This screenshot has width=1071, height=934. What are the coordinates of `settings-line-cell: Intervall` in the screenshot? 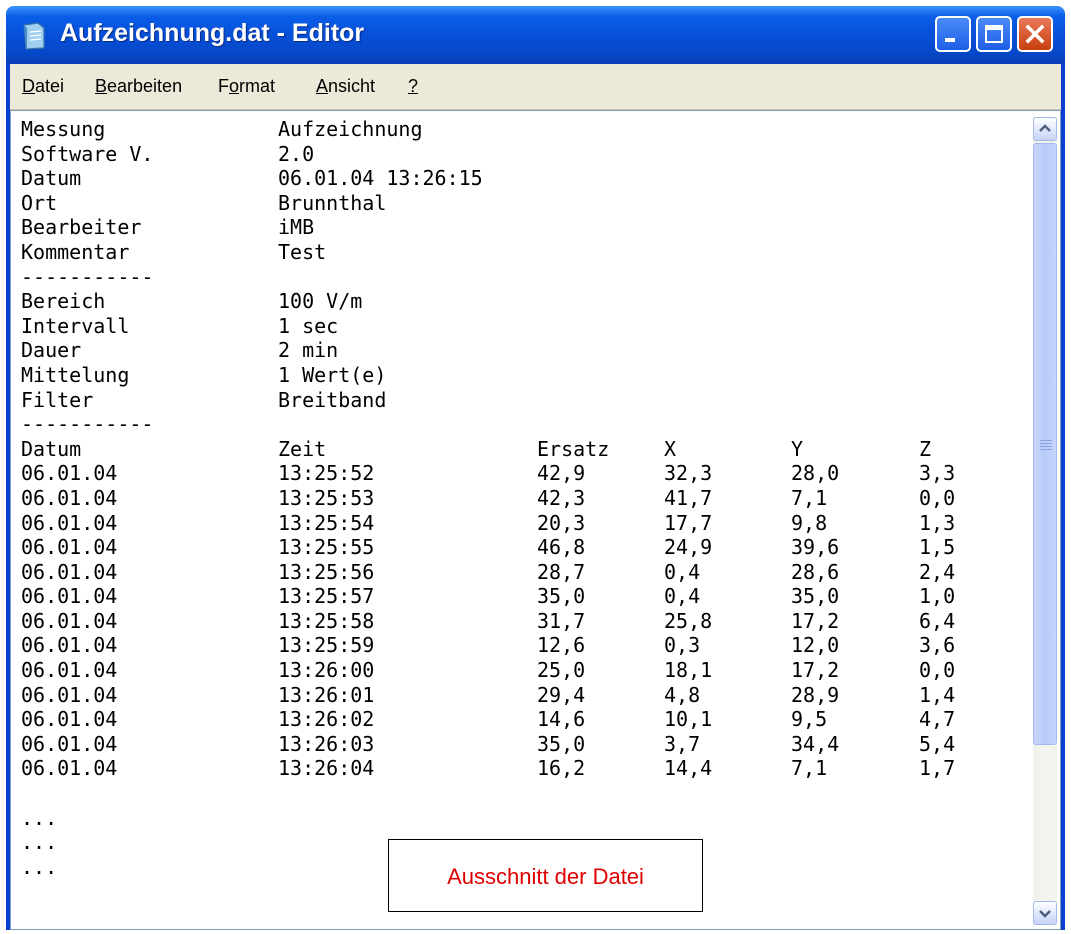 It's located at (75, 325).